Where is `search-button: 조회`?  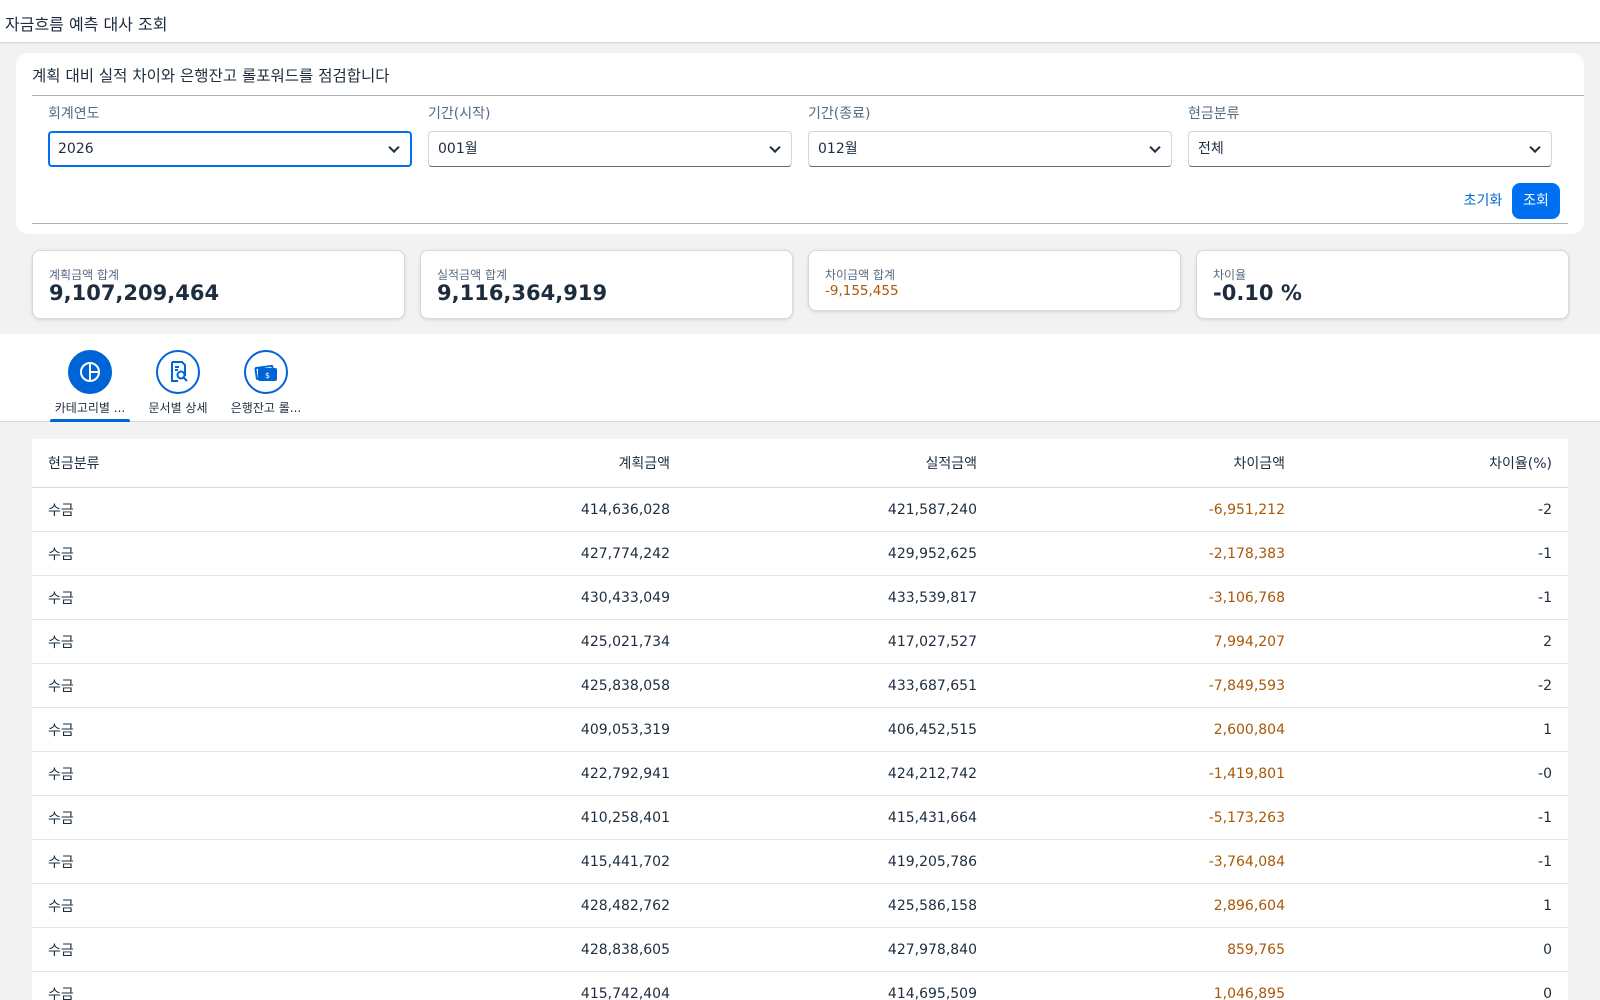 search-button: 조회 is located at coordinates (1536, 201).